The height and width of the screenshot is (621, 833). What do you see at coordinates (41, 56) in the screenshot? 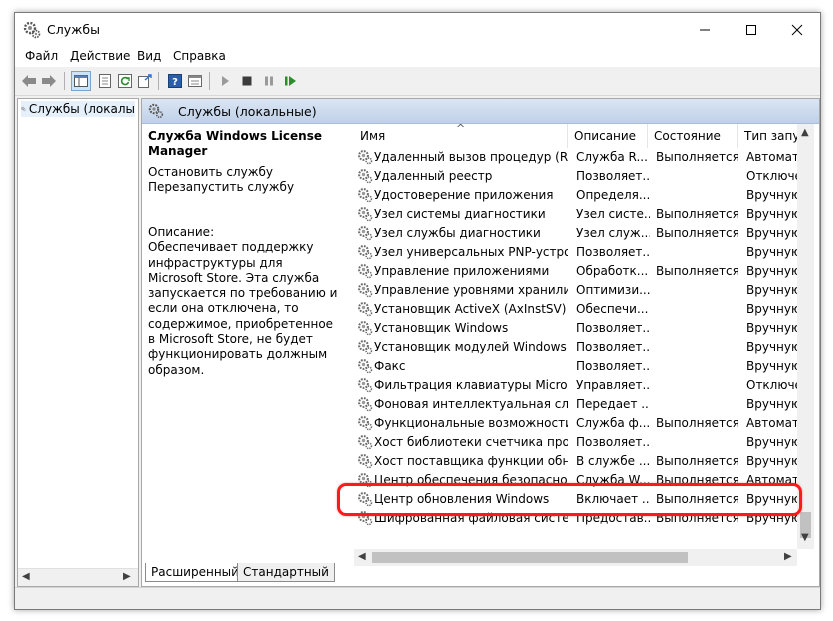
I see `menu-file: Файл` at bounding box center [41, 56].